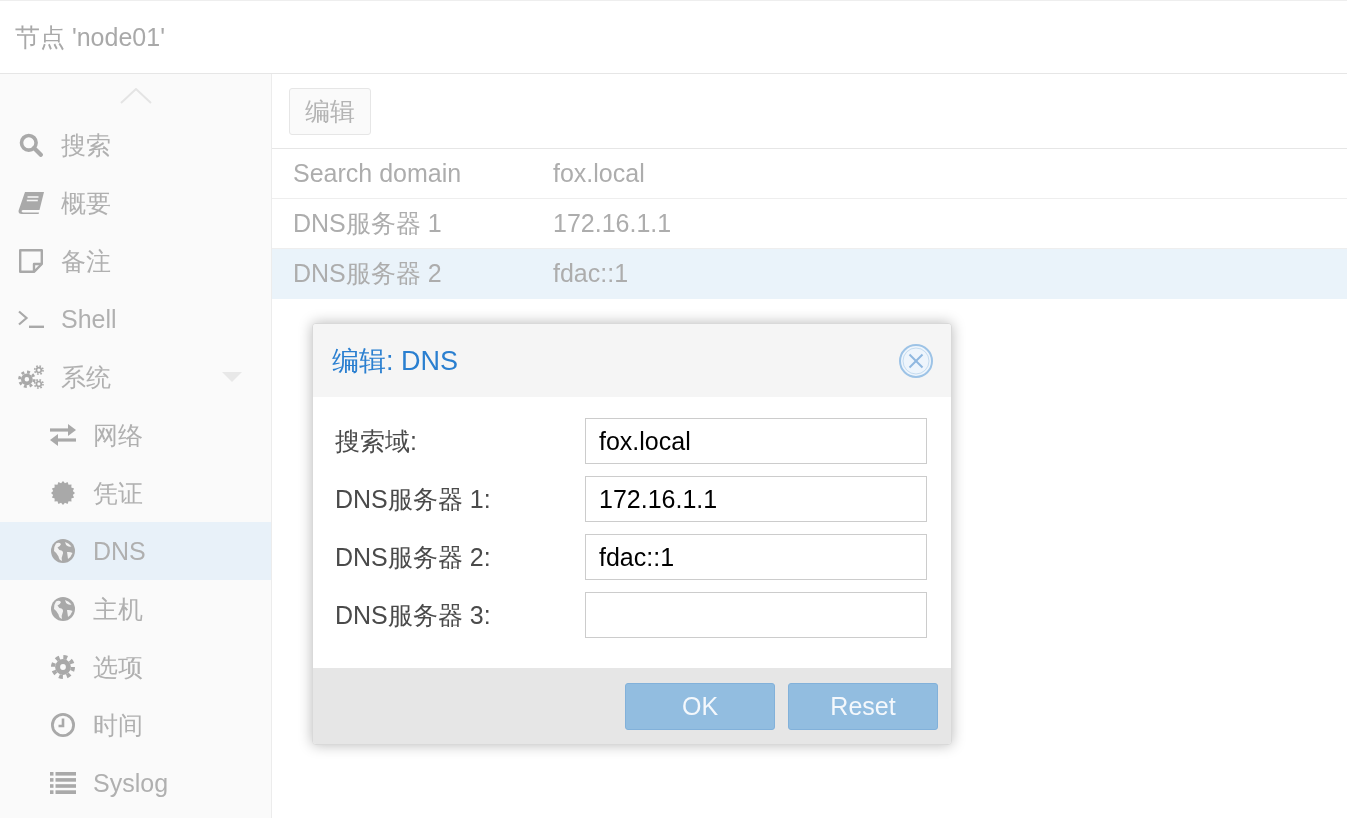 The image size is (1347, 818). What do you see at coordinates (135, 609) in the screenshot?
I see `sidebar-item: 主机` at bounding box center [135, 609].